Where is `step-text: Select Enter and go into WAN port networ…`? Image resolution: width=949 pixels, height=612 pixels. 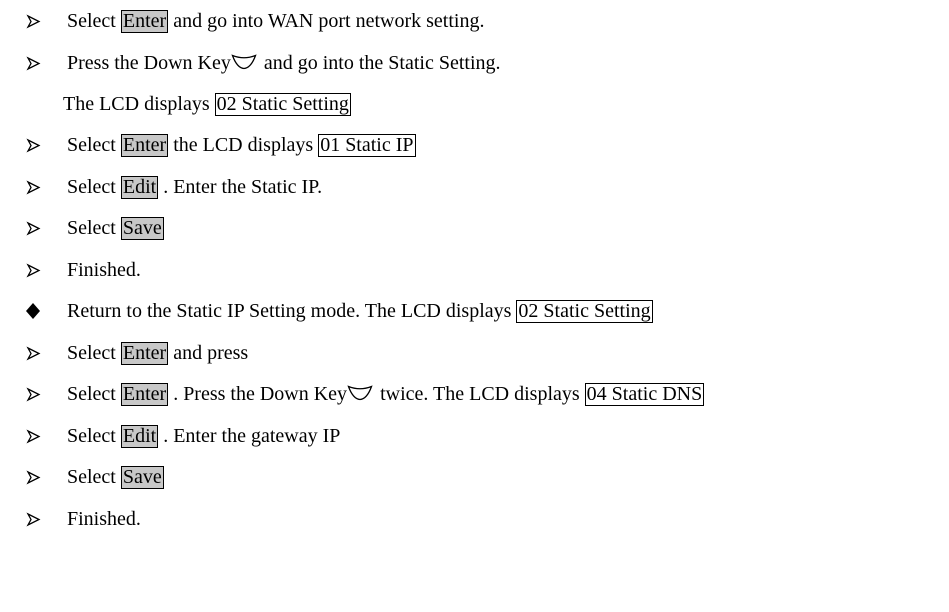
step-text: Select Enter and go into WAN port networ… is located at coordinates (276, 21).